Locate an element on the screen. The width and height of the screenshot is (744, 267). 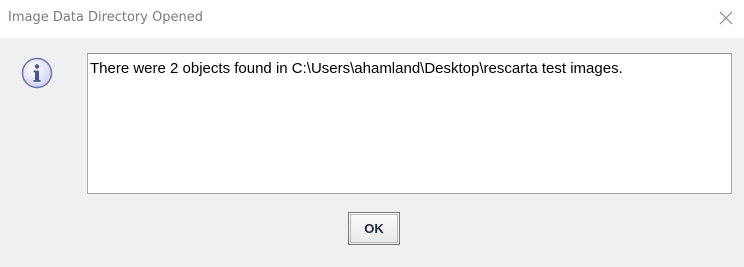
dialog-title: Image Data Directory Opened is located at coordinates (106, 17).